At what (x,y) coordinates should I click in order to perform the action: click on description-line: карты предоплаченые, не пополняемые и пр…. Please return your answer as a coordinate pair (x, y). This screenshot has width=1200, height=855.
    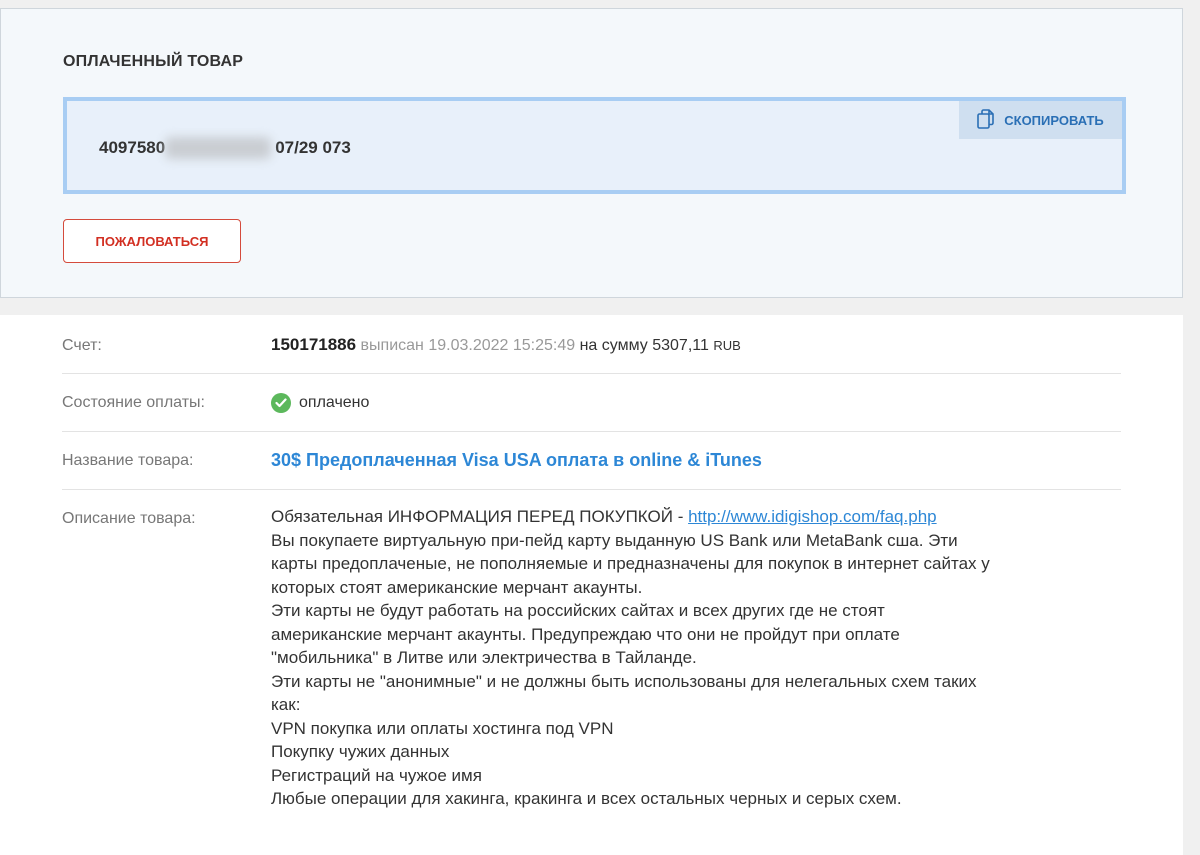
    Looking at the image, I should click on (630, 563).